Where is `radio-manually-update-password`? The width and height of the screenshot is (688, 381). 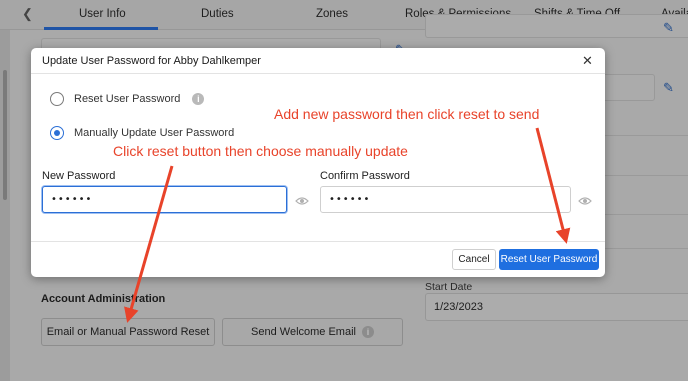 radio-manually-update-password is located at coordinates (57, 133).